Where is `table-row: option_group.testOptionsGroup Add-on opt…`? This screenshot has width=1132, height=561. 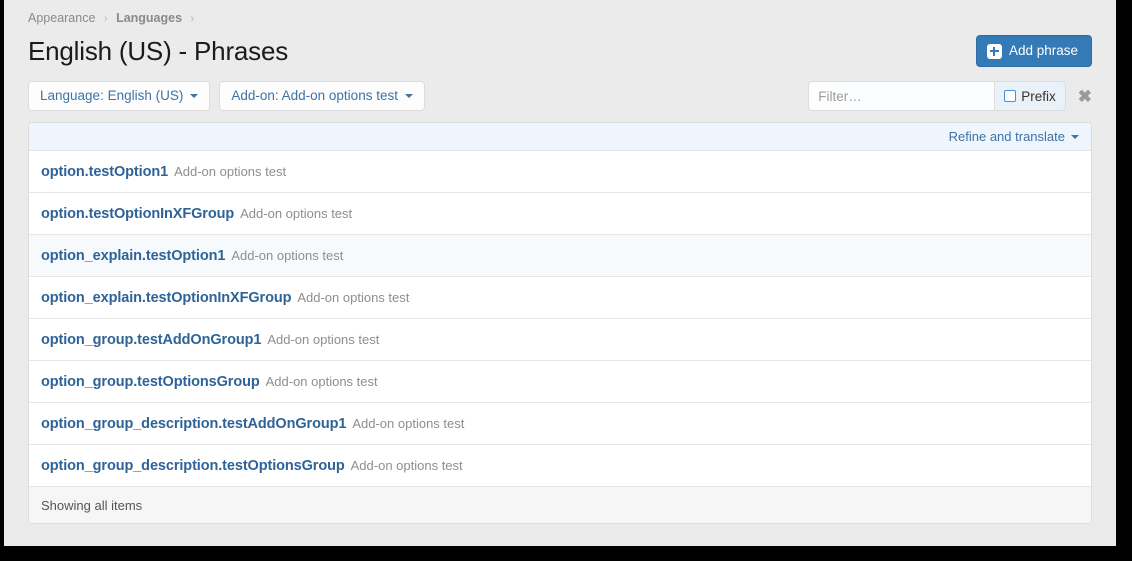 table-row: option_group.testOptionsGroup Add-on opt… is located at coordinates (560, 382).